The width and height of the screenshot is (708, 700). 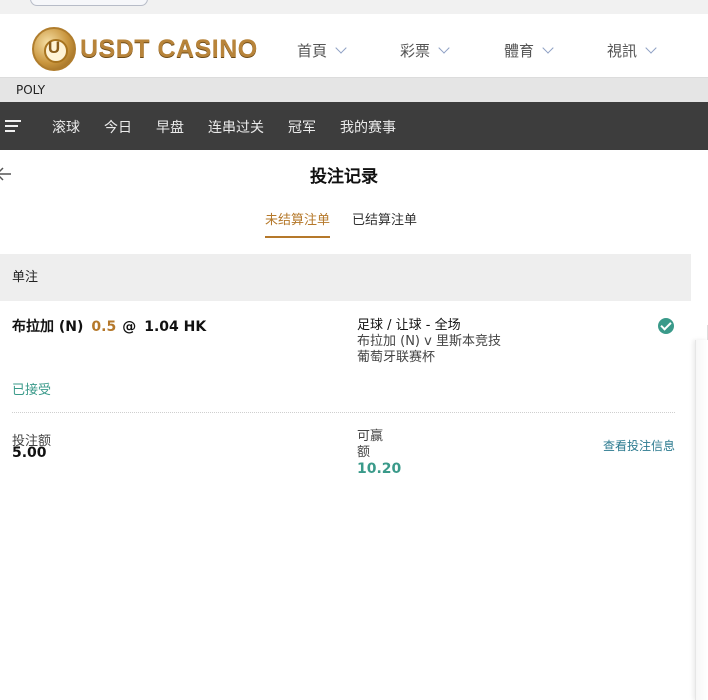 What do you see at coordinates (384, 223) in the screenshot?
I see `tab-settled: 已结算注单` at bounding box center [384, 223].